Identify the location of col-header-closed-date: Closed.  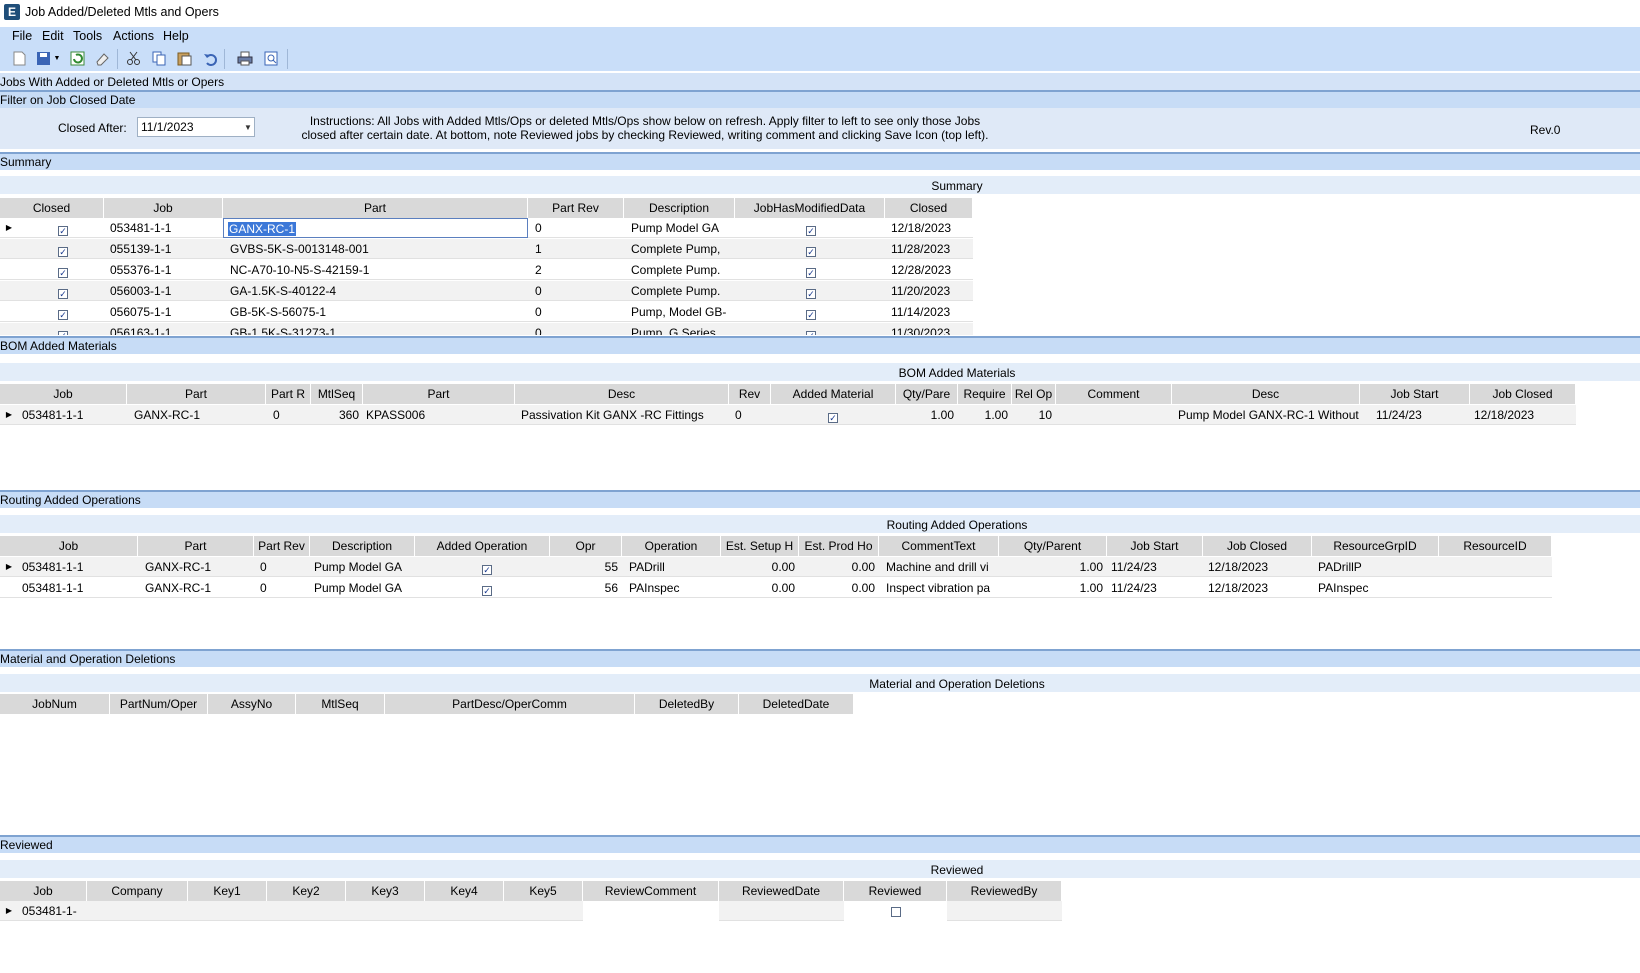
(929, 208).